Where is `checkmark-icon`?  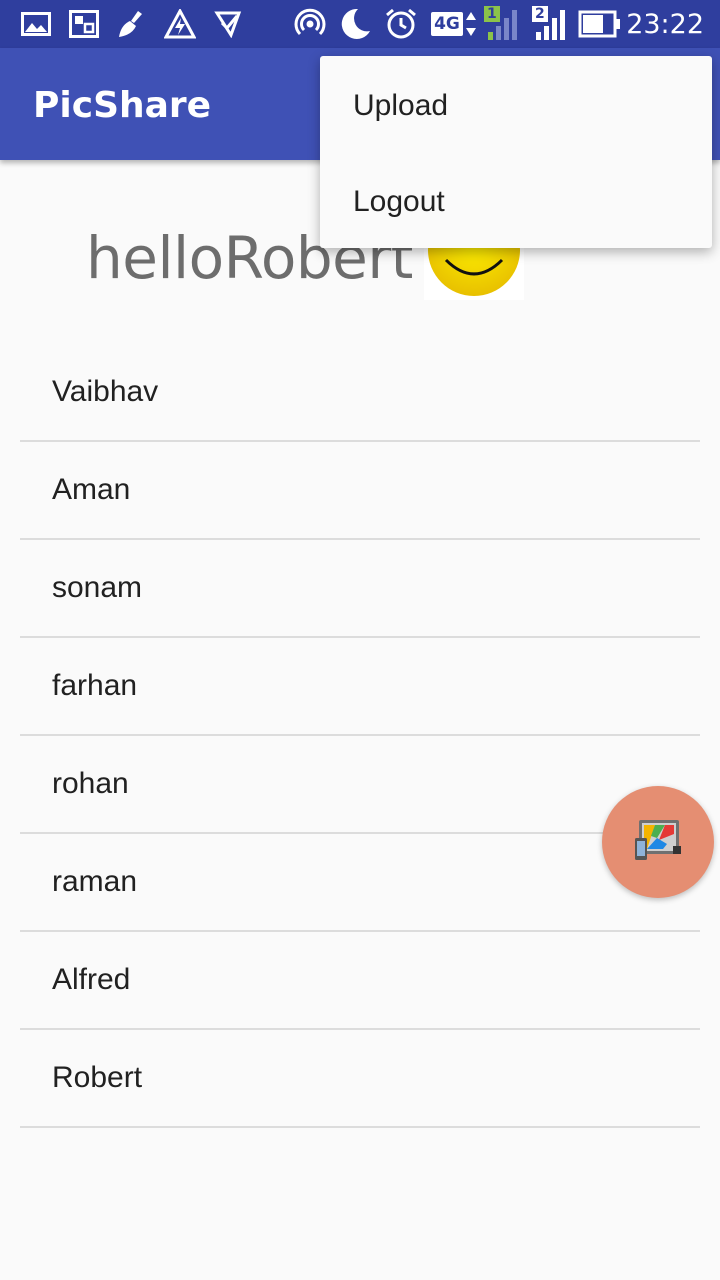
checkmark-icon is located at coordinates (228, 24).